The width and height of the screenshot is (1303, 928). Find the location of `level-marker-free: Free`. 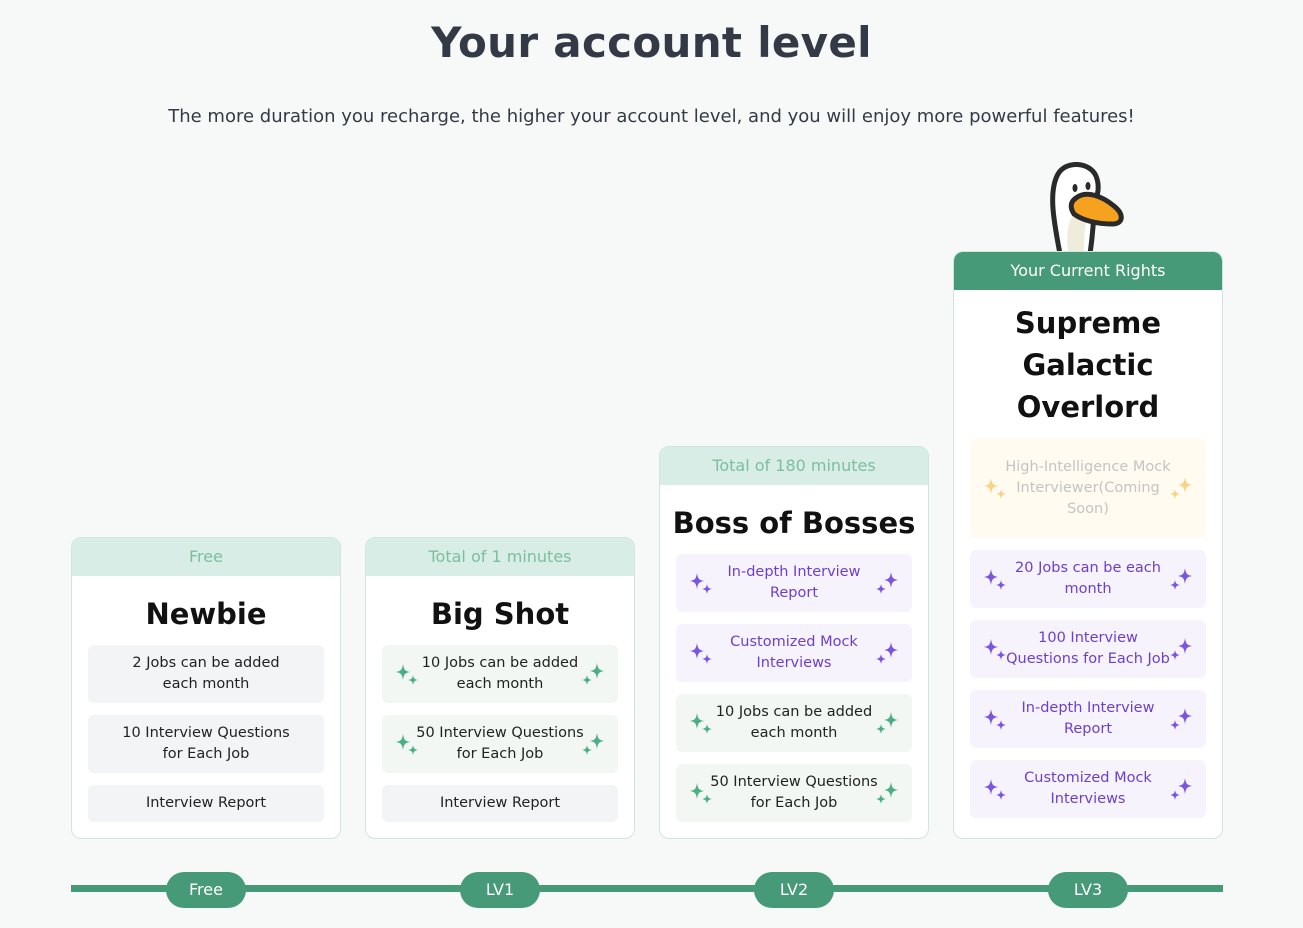

level-marker-free: Free is located at coordinates (206, 890).